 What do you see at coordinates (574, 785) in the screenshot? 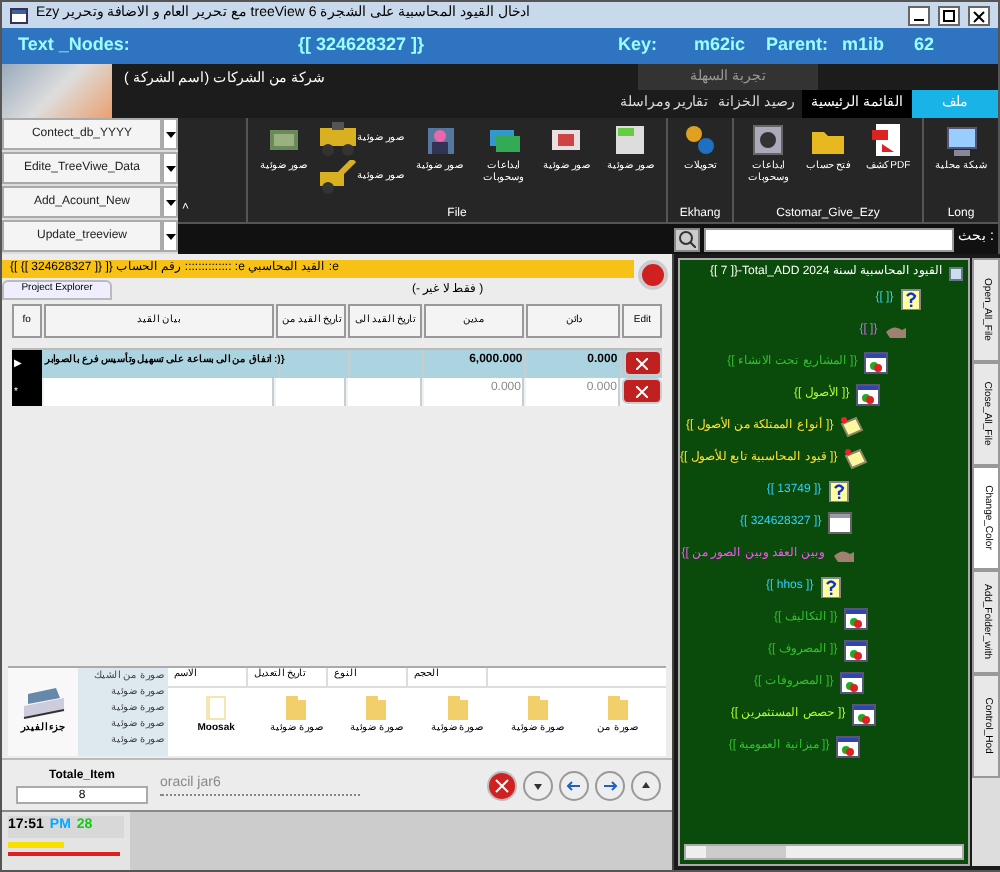
I see `previous-button` at bounding box center [574, 785].